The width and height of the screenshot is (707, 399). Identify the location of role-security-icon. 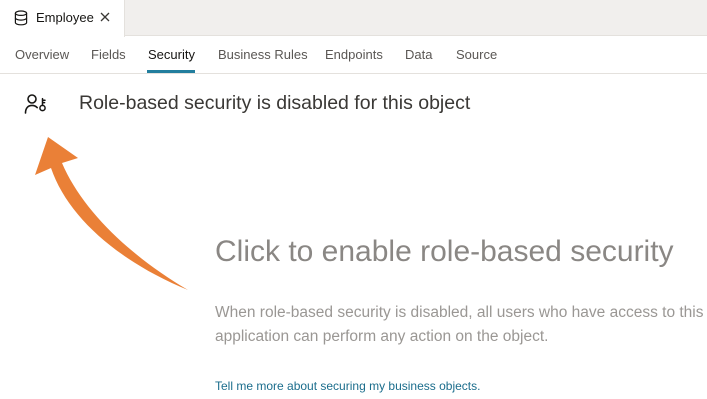
(35, 104).